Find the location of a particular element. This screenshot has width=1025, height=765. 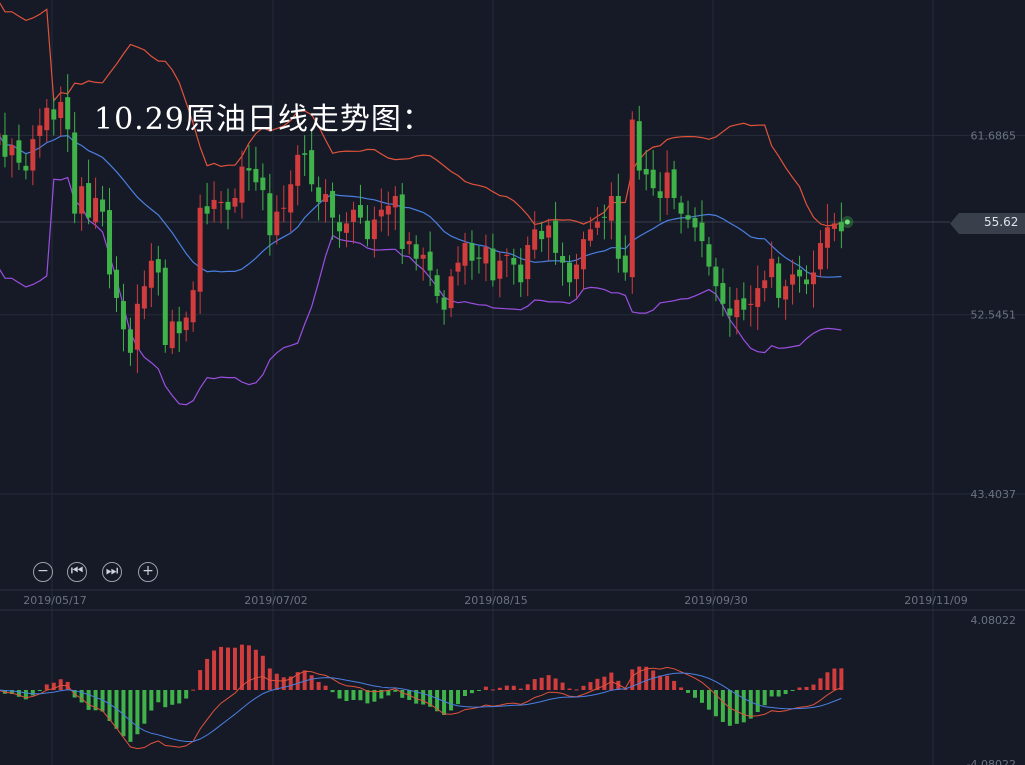

y-tick-label: 61.6865 is located at coordinates (994, 136).